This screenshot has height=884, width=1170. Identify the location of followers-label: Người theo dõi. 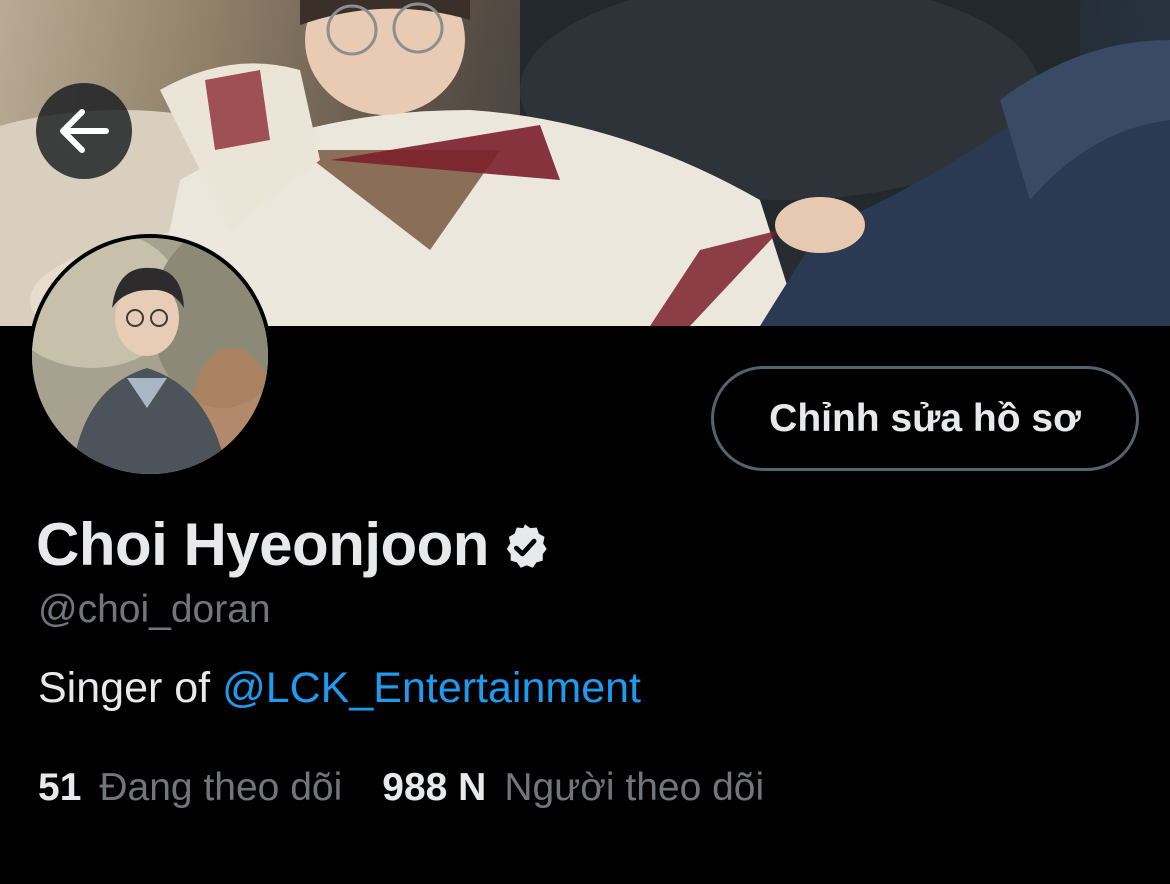
(634, 787).